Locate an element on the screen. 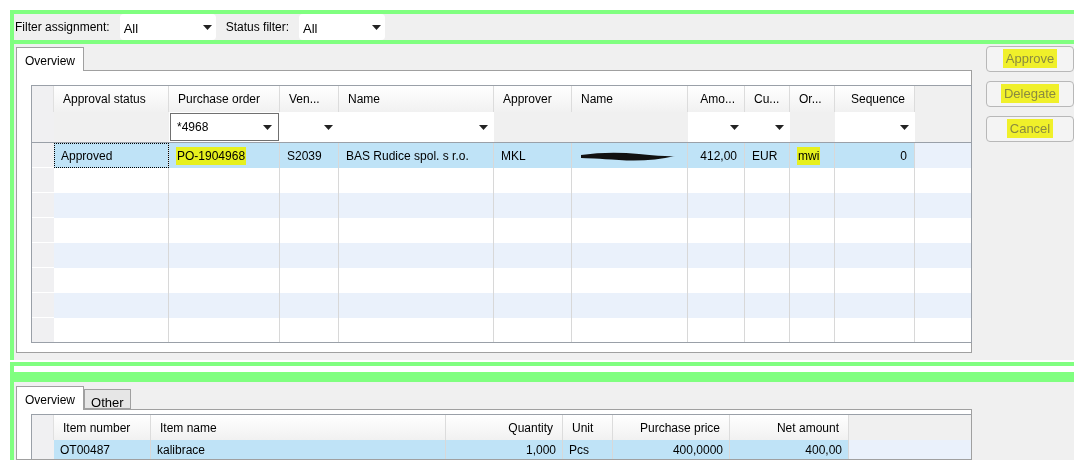  table-cell: OT00487 is located at coordinates (102, 449).